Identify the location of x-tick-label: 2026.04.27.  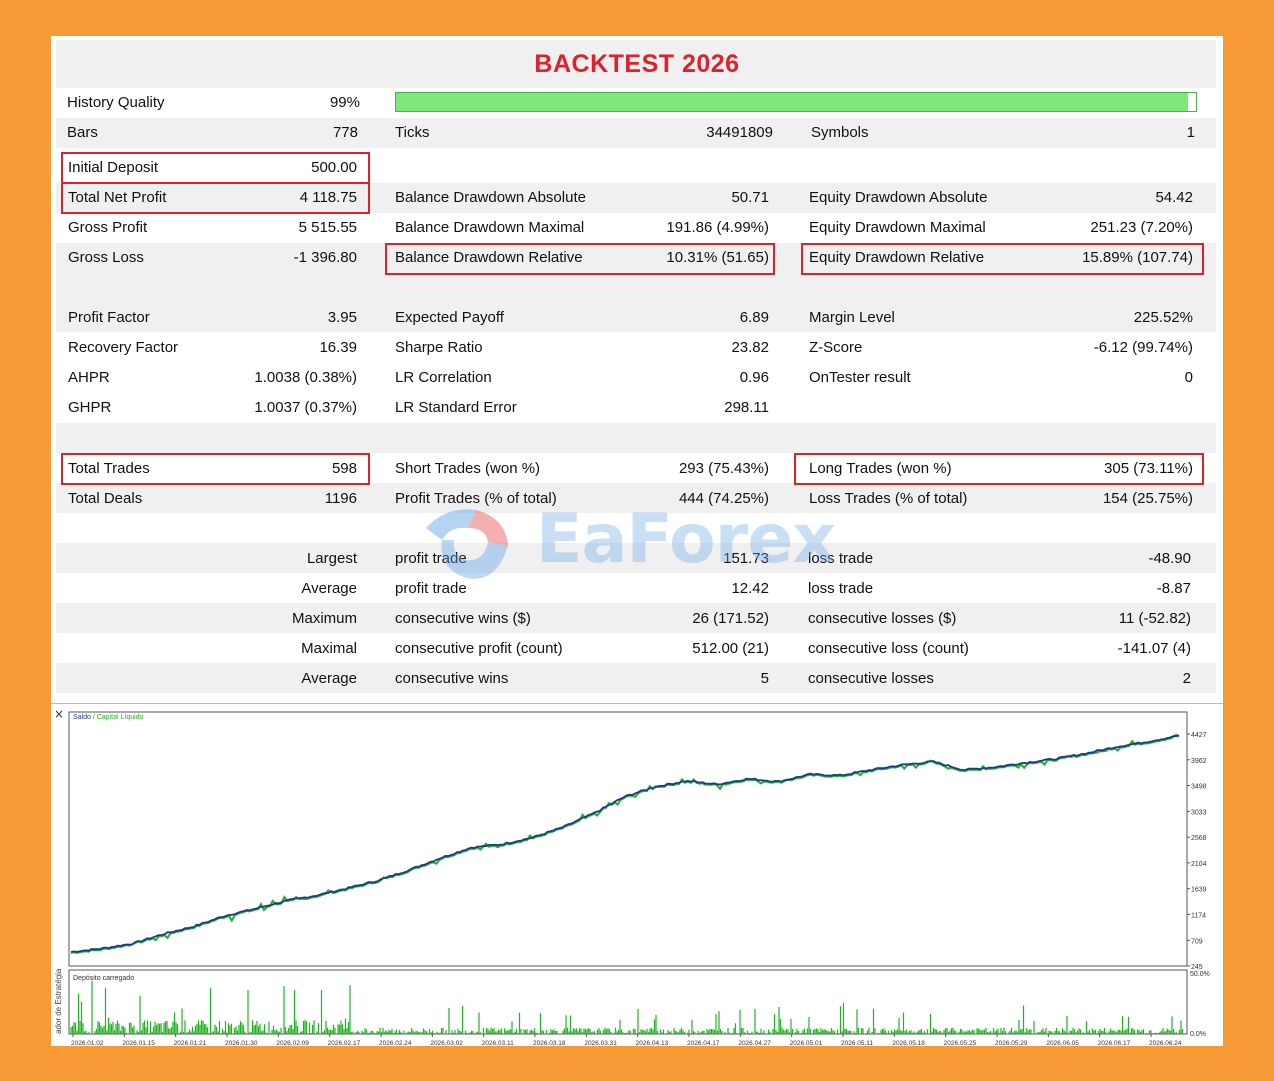
(754, 1043).